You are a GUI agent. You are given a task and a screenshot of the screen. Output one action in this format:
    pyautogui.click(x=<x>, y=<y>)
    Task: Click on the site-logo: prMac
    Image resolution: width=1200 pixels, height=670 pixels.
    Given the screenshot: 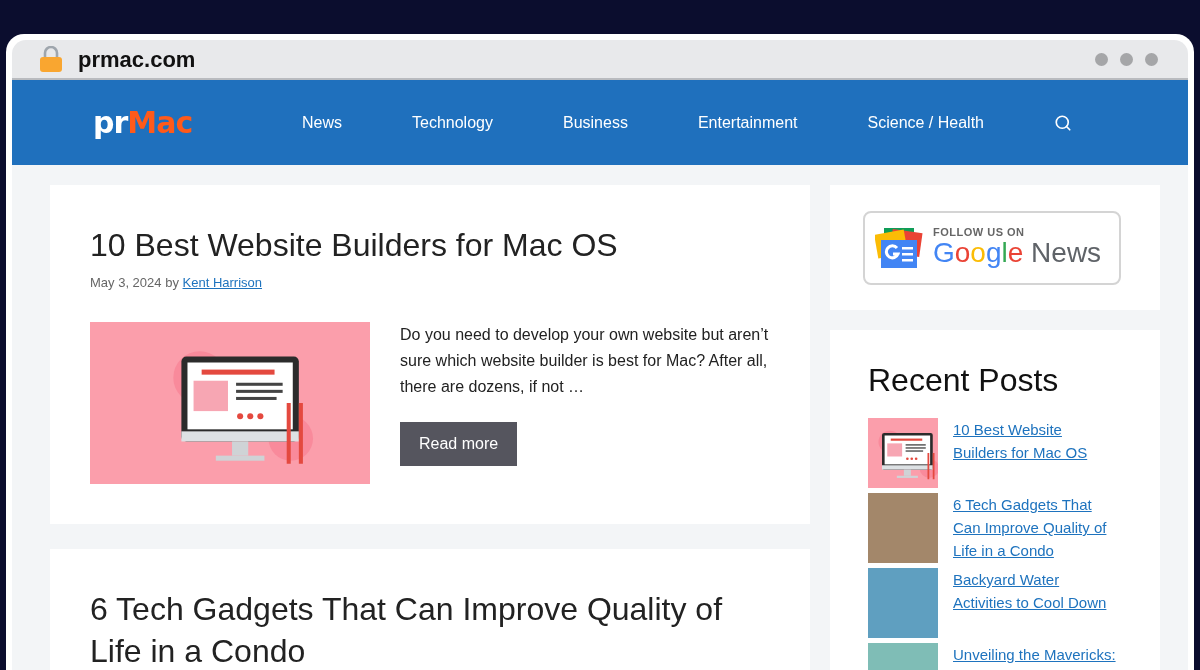 What is the action you would take?
    pyautogui.click(x=148, y=122)
    